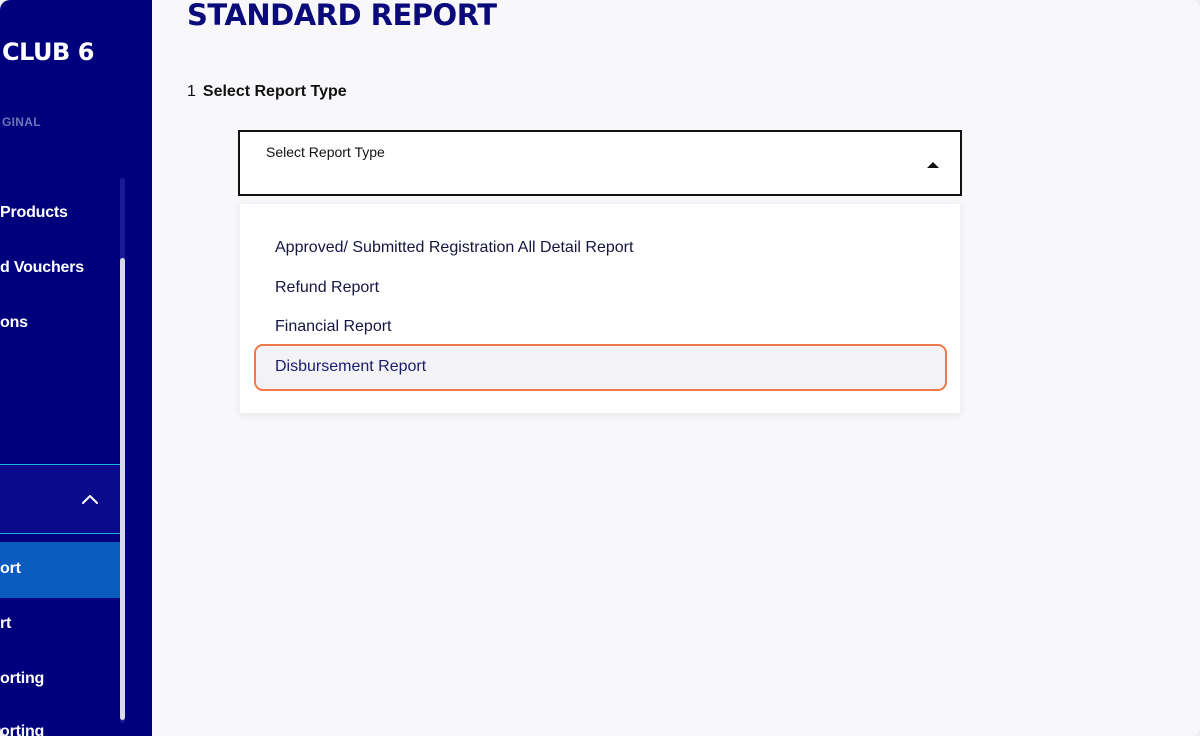 The image size is (1200, 736). I want to click on chevron-up-icon, so click(90, 499).